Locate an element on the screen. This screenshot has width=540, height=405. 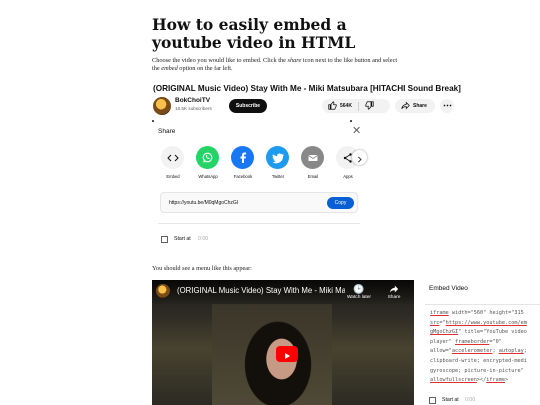
second-caption: You should see a menu like this appear: is located at coordinates (202, 268).